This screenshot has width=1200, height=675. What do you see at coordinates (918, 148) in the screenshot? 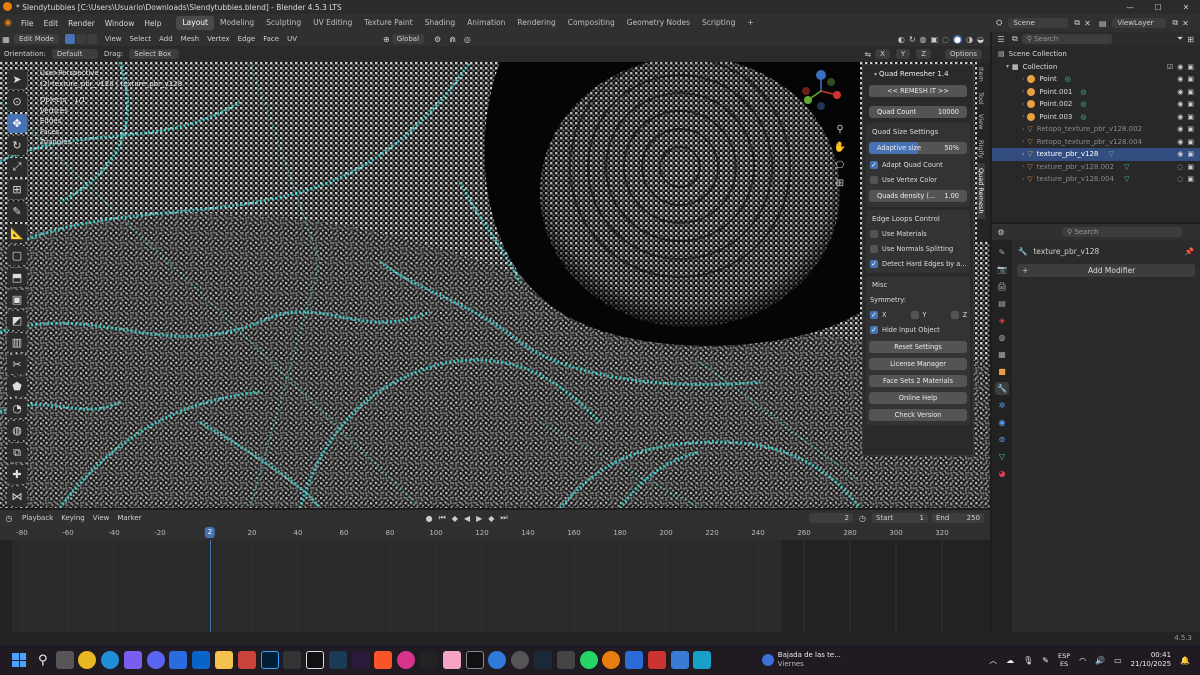
I see `adaptive-size-slider: Adaptive size 50%` at bounding box center [918, 148].